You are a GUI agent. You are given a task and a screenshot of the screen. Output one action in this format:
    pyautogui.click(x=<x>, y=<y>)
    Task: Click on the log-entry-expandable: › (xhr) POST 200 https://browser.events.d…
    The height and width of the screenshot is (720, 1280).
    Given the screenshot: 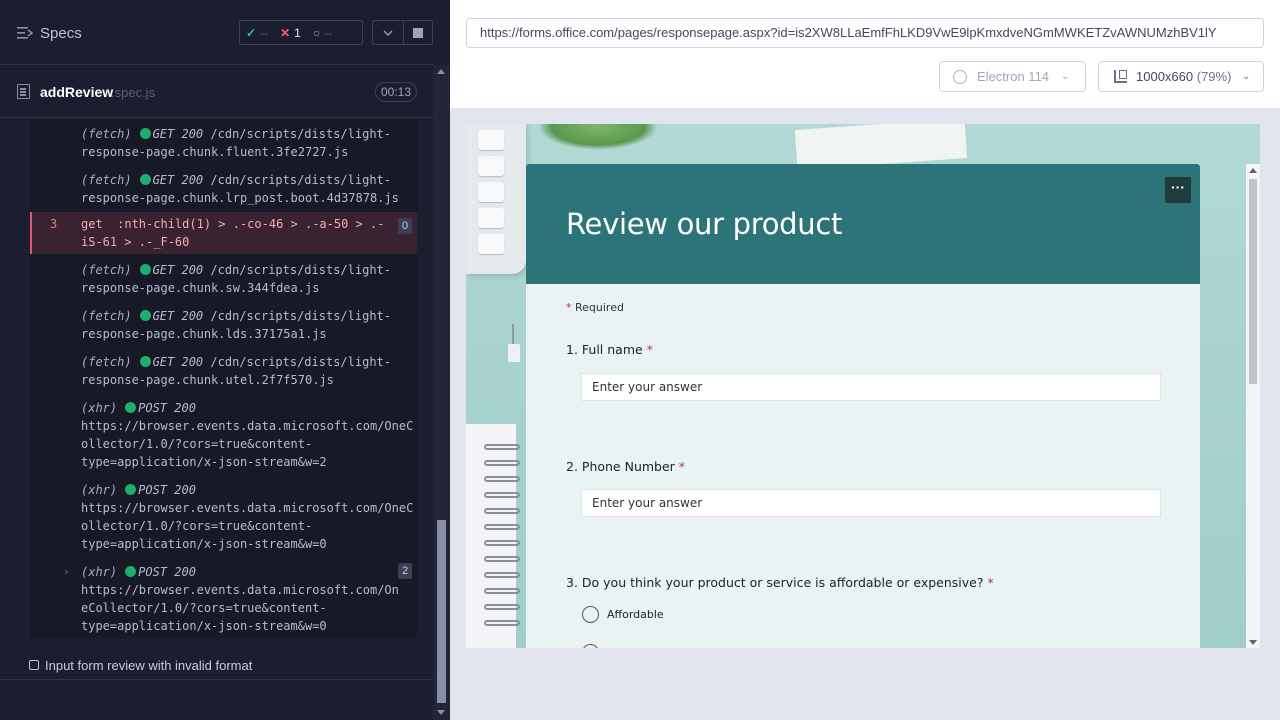 What is the action you would take?
    pyautogui.click(x=223, y=599)
    